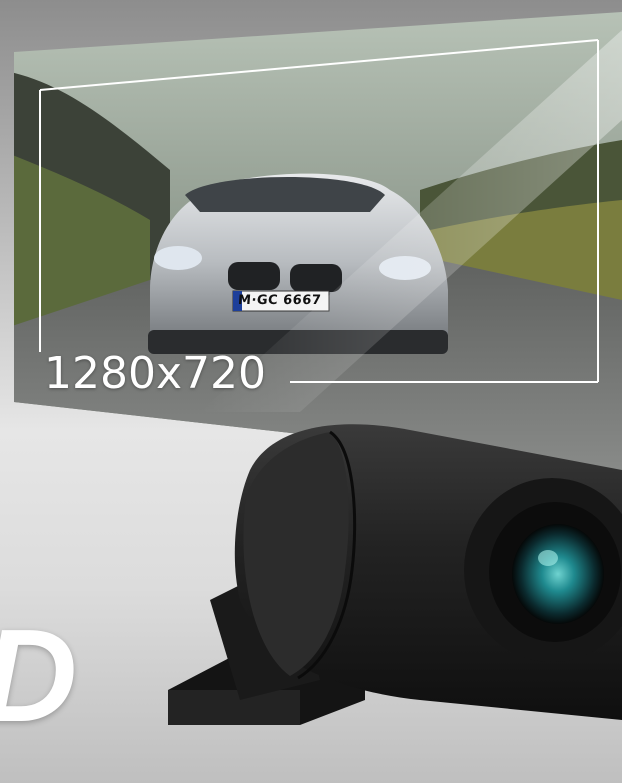 Image resolution: width=622 pixels, height=783 pixels. What do you see at coordinates (38, 676) in the screenshot?
I see `corner-letter: D` at bounding box center [38, 676].